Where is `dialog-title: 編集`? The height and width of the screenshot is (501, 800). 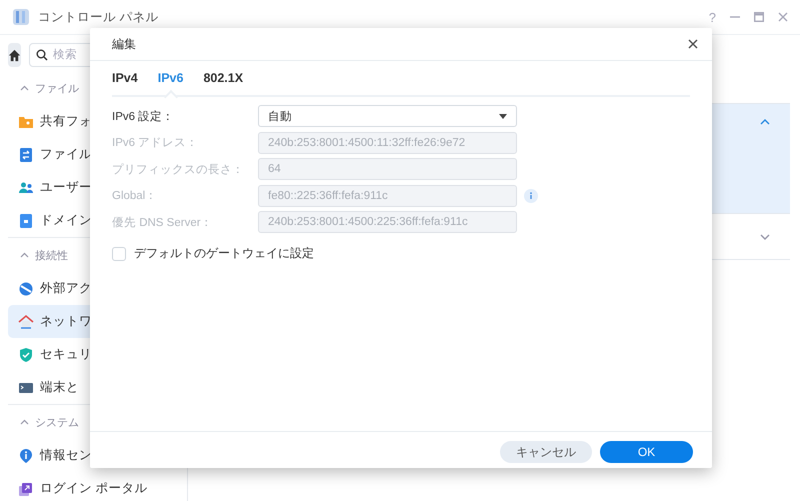 dialog-title: 編集 is located at coordinates (124, 44).